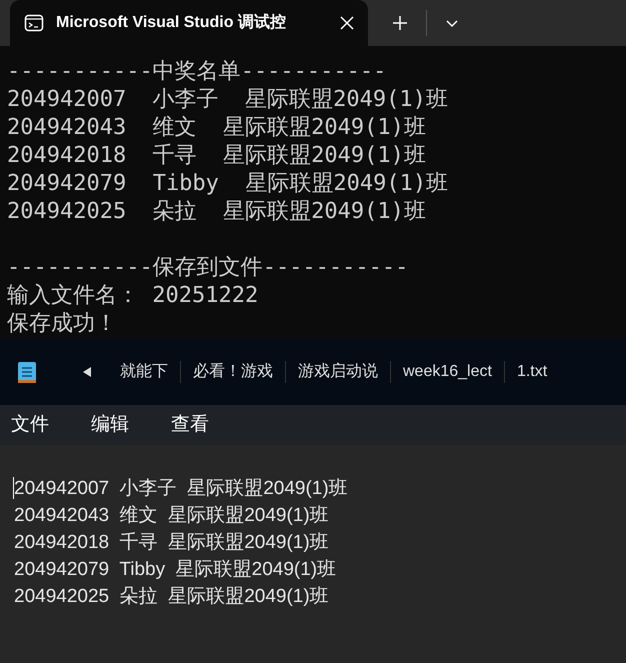  I want to click on console-line: -----------中奖名单-----------, so click(197, 72).